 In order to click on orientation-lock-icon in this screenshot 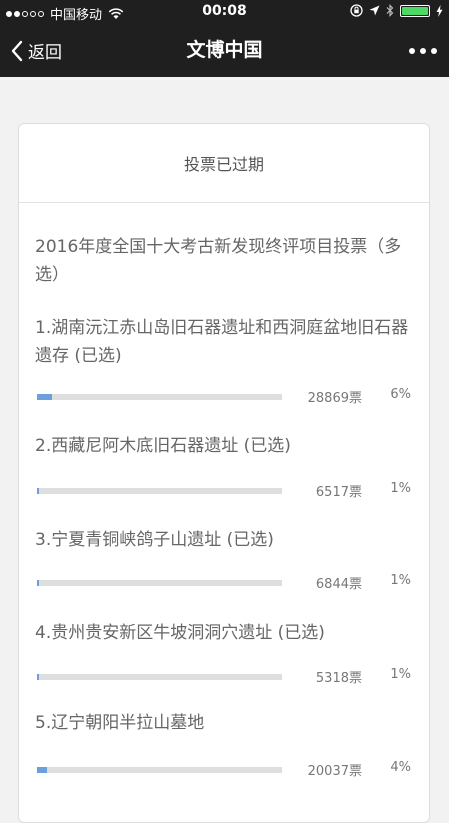, I will do `click(356, 10)`.